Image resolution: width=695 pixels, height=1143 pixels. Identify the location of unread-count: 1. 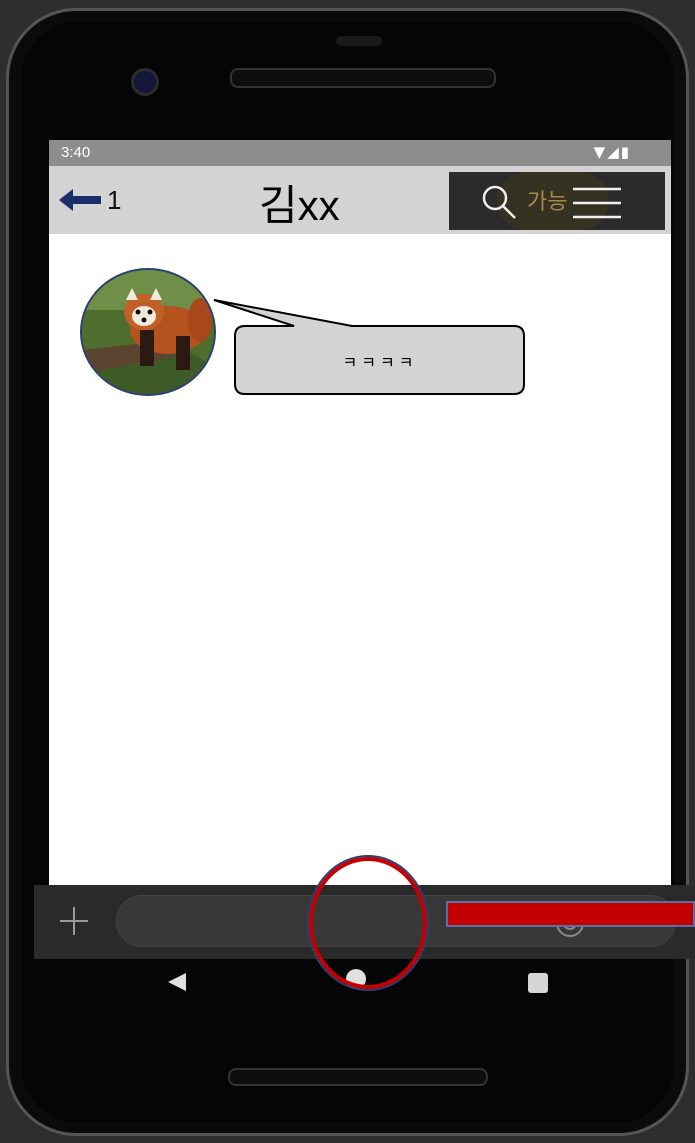
(114, 199).